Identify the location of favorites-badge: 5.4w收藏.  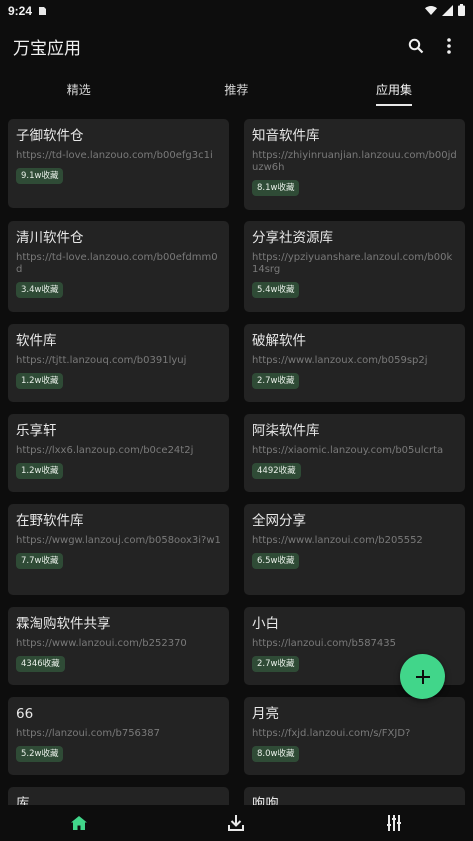
(276, 290).